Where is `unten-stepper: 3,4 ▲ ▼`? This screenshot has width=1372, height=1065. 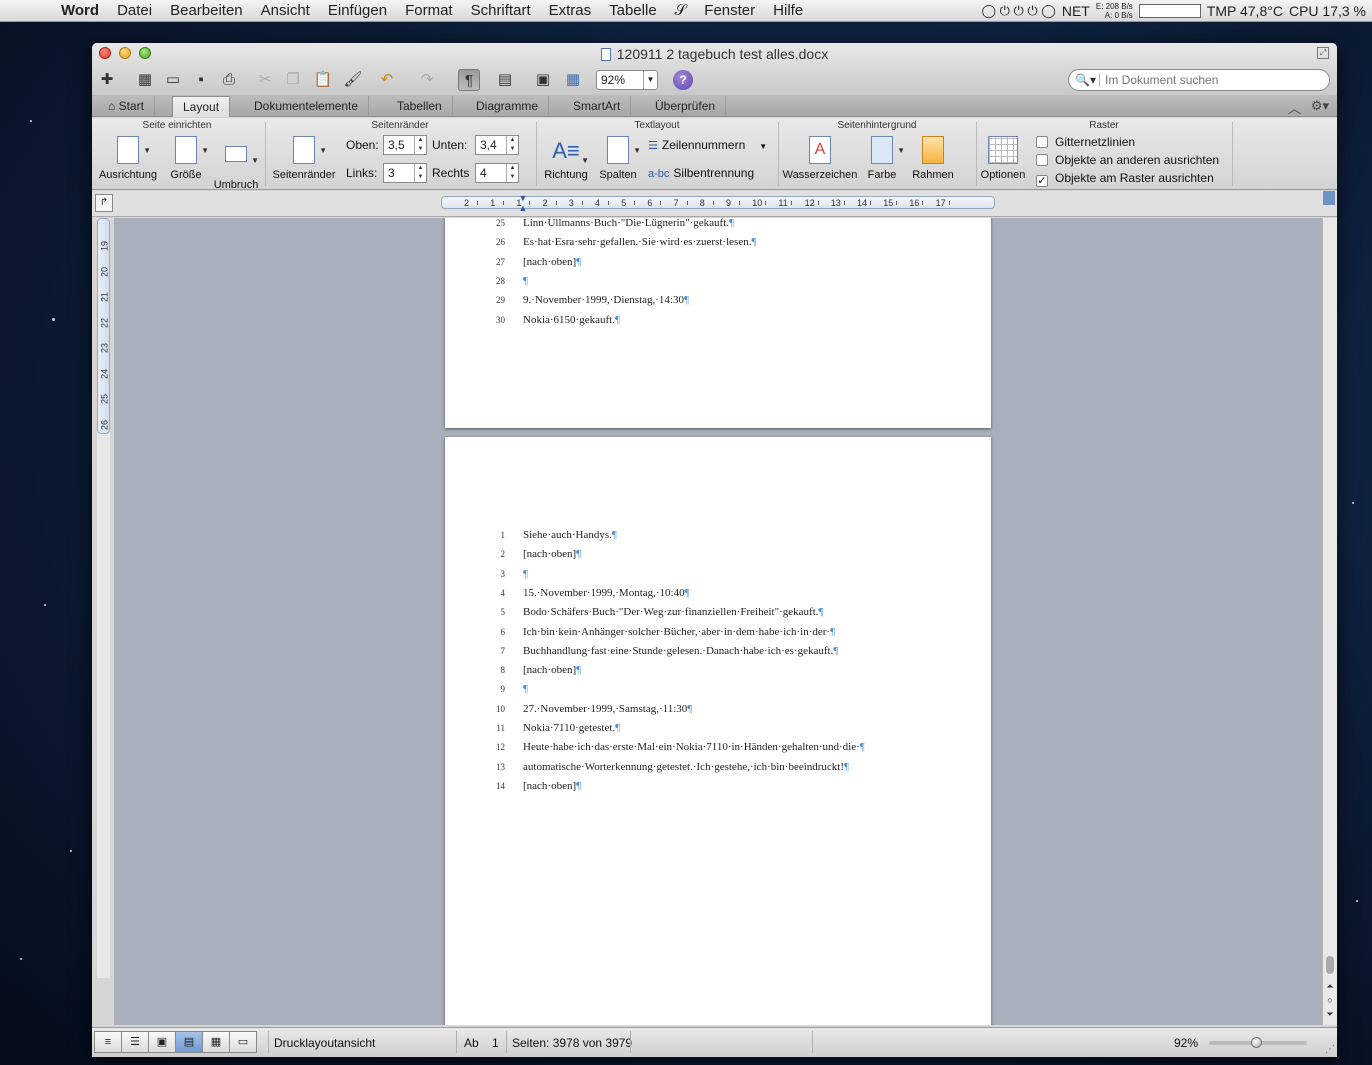 unten-stepper: 3,4 ▲ ▼ is located at coordinates (497, 145).